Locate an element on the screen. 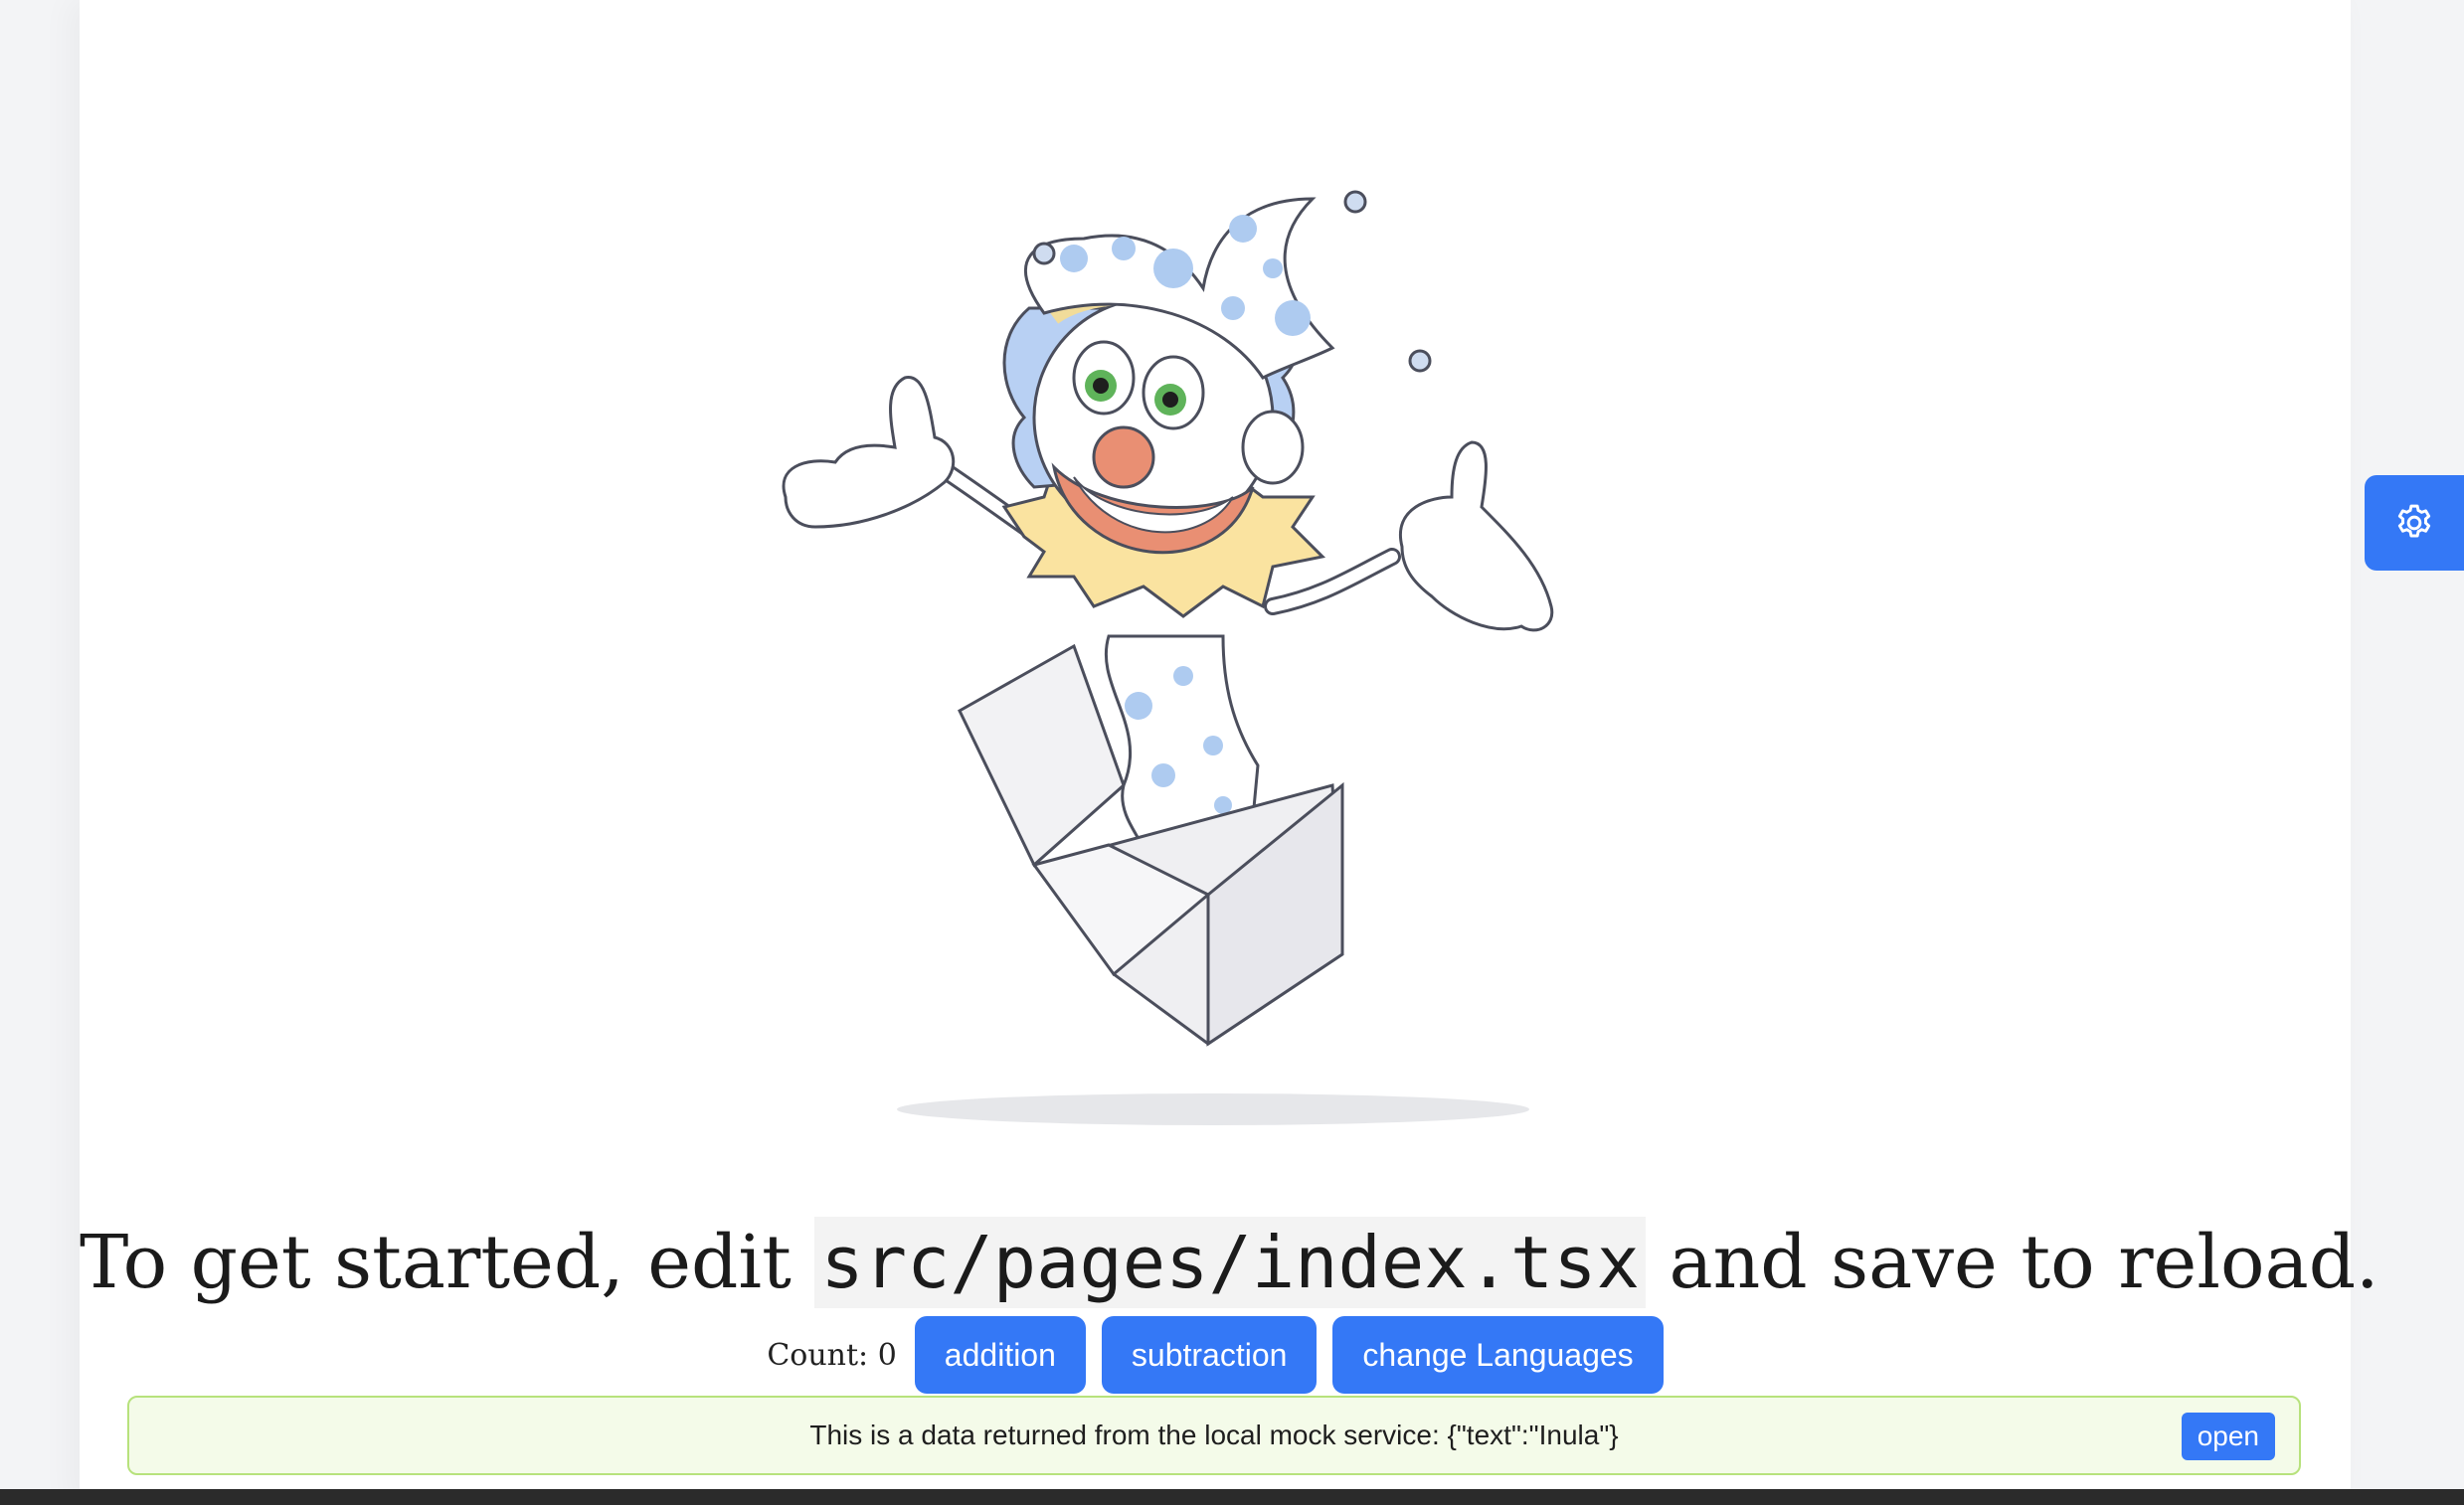  gear-icon is located at coordinates (2414, 521).